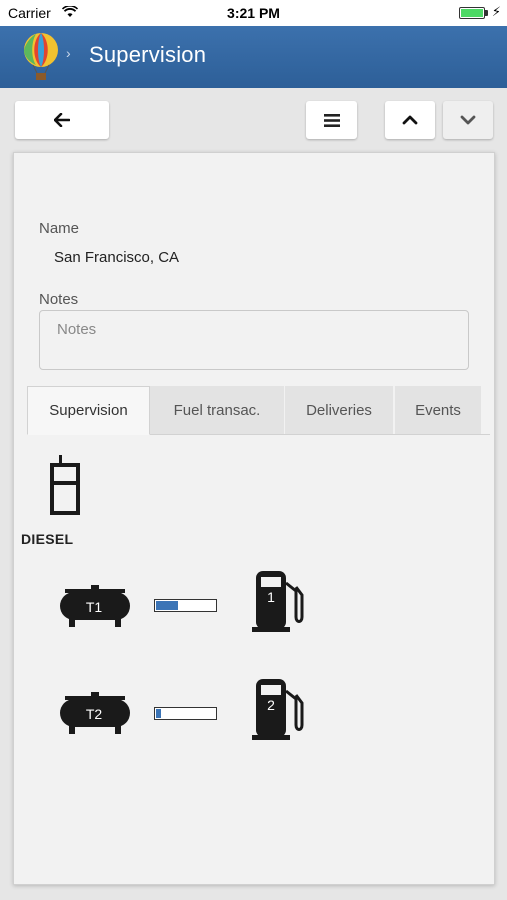 This screenshot has width=507, height=900. I want to click on notes-field, so click(254, 340).